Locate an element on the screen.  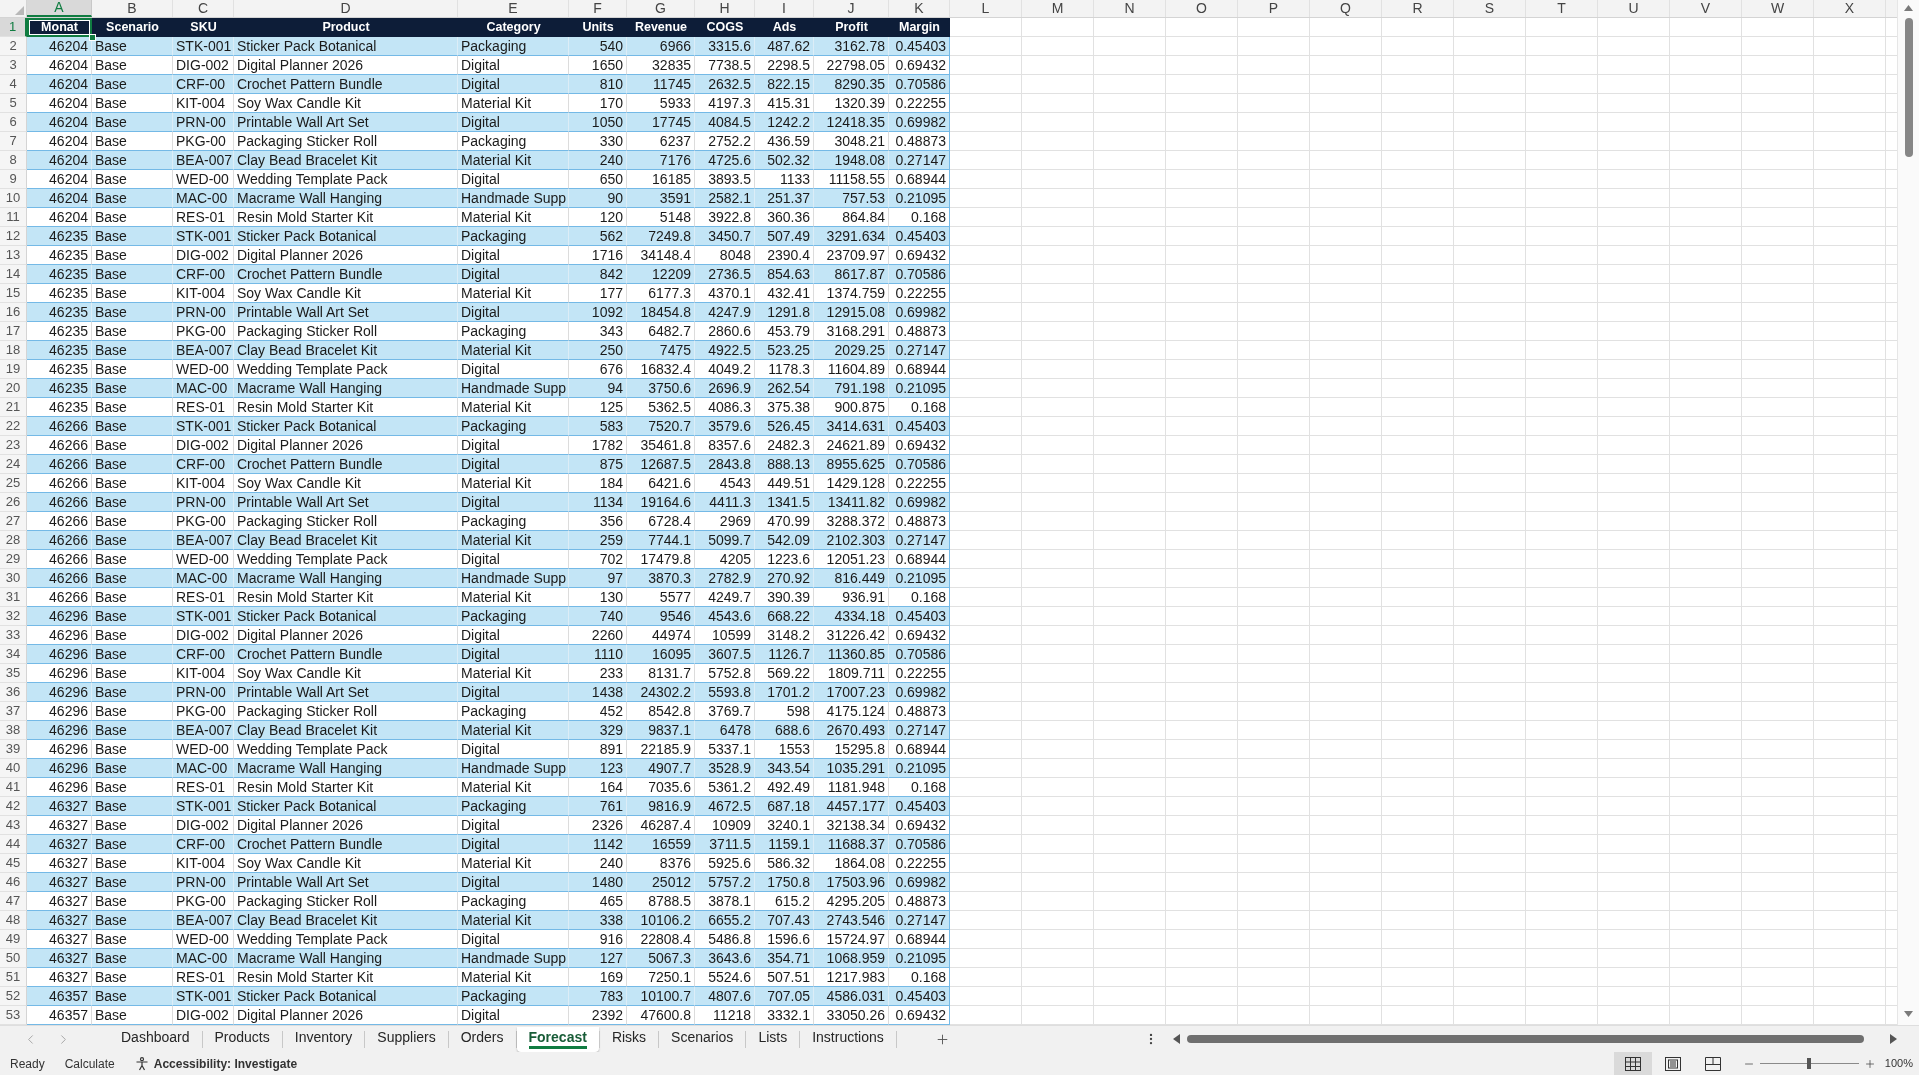
row-number: 25 is located at coordinates (13, 483).